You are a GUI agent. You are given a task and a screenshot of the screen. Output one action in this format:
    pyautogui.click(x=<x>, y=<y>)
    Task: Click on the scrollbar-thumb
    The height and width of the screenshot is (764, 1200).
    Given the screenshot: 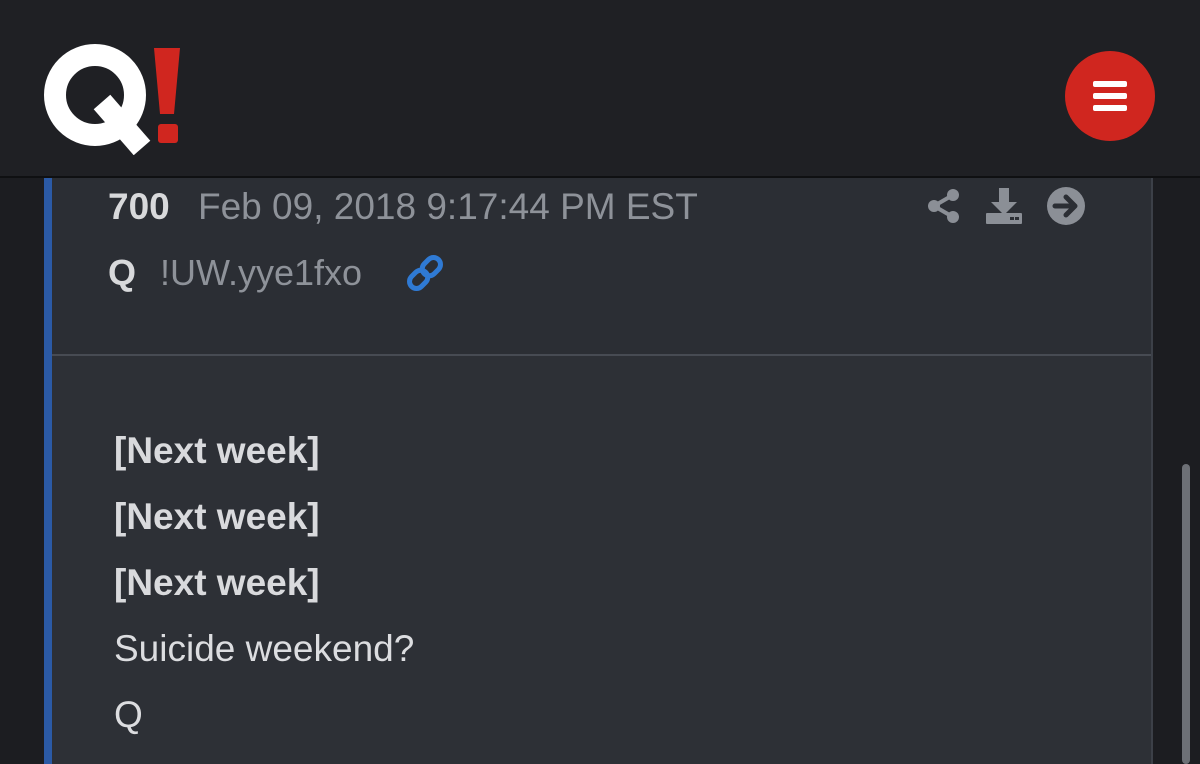 What is the action you would take?
    pyautogui.click(x=1186, y=614)
    